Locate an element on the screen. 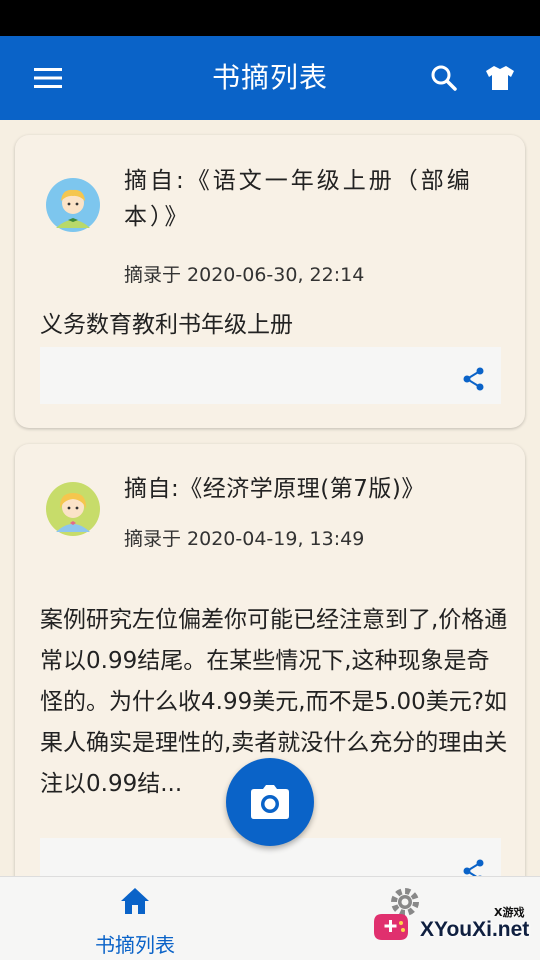 This screenshot has width=540, height=960. nav-item-excerpt-list: 书摘列表 is located at coordinates (135, 918).